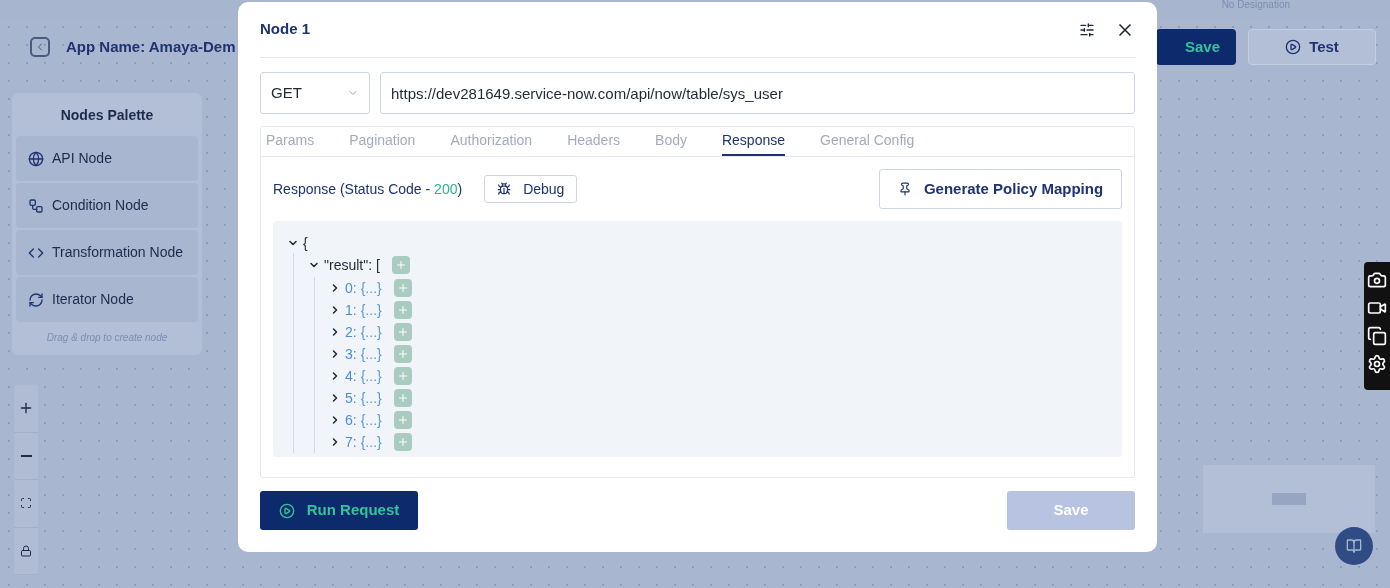 Image resolution: width=1390 pixels, height=588 pixels. Describe the element at coordinates (1000, 189) in the screenshot. I see `generate-policy-button: Generate Policy Mapping` at that location.